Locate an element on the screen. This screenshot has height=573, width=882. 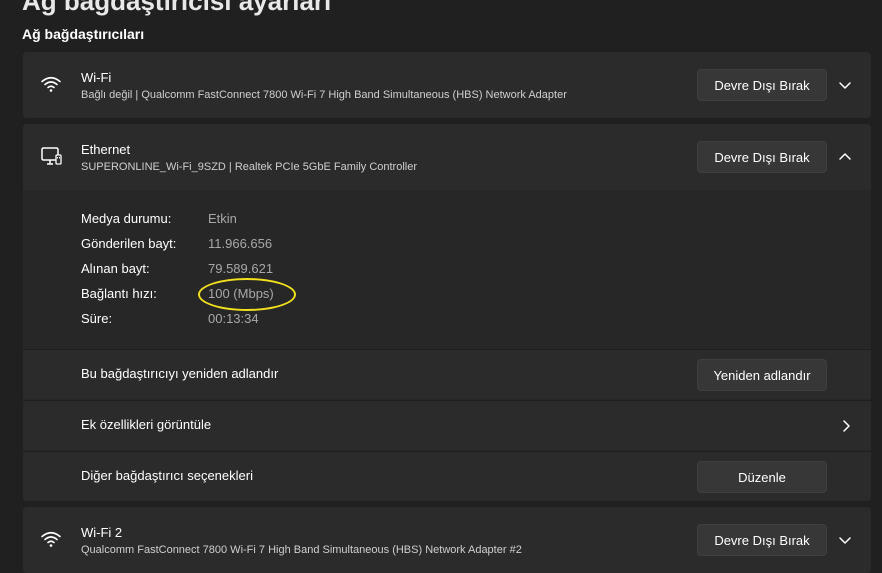
property-label: Bağlantı hızı: is located at coordinates (119, 293).